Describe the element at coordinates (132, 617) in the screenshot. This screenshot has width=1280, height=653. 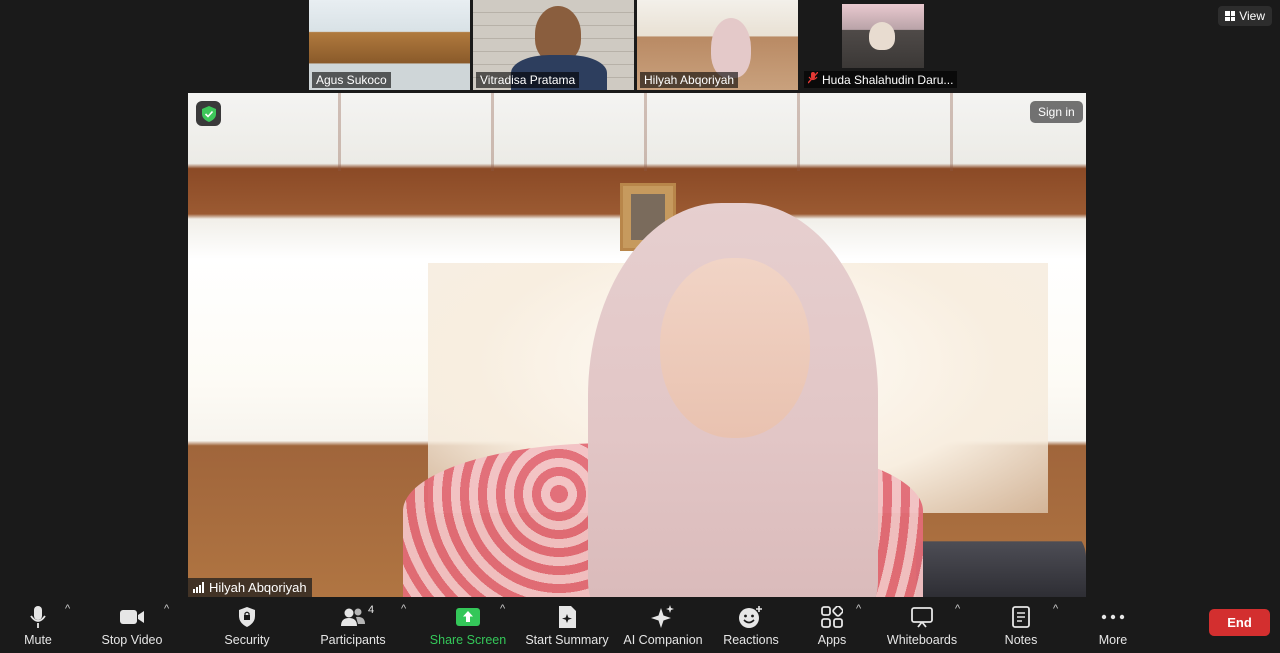
I see `video-camera-icon` at that location.